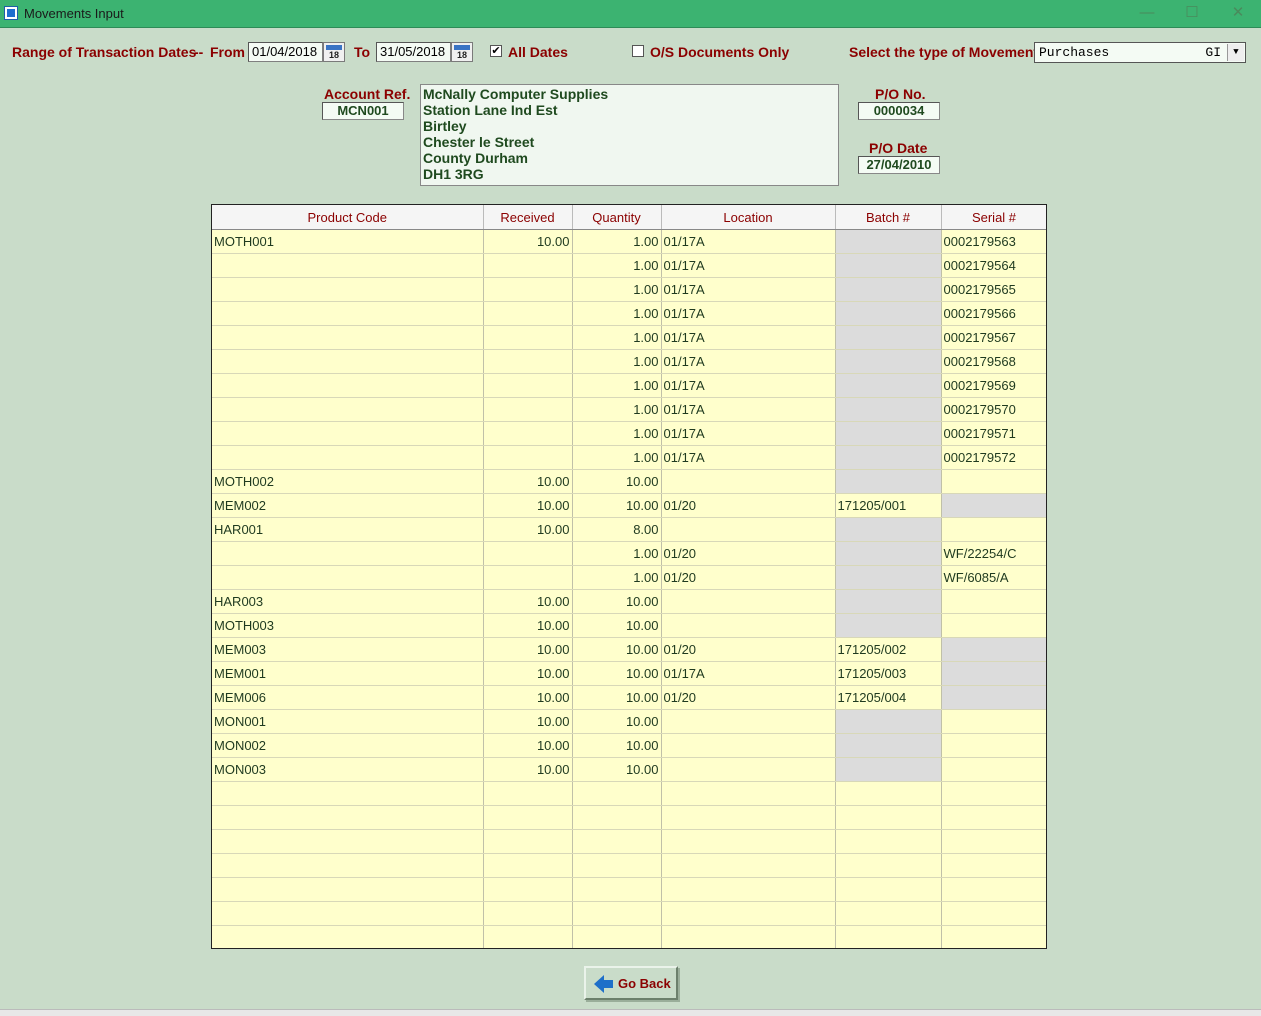 This screenshot has height=1016, width=1261. I want to click on cell-serial: WF/6085/A, so click(993, 577).